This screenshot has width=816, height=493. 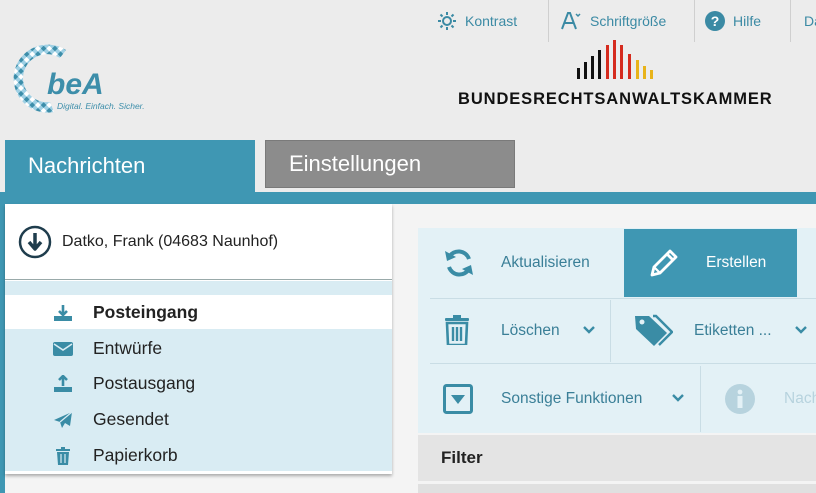 What do you see at coordinates (170, 241) in the screenshot?
I see `account-name: Datko, Frank (04683 Naunhof)` at bounding box center [170, 241].